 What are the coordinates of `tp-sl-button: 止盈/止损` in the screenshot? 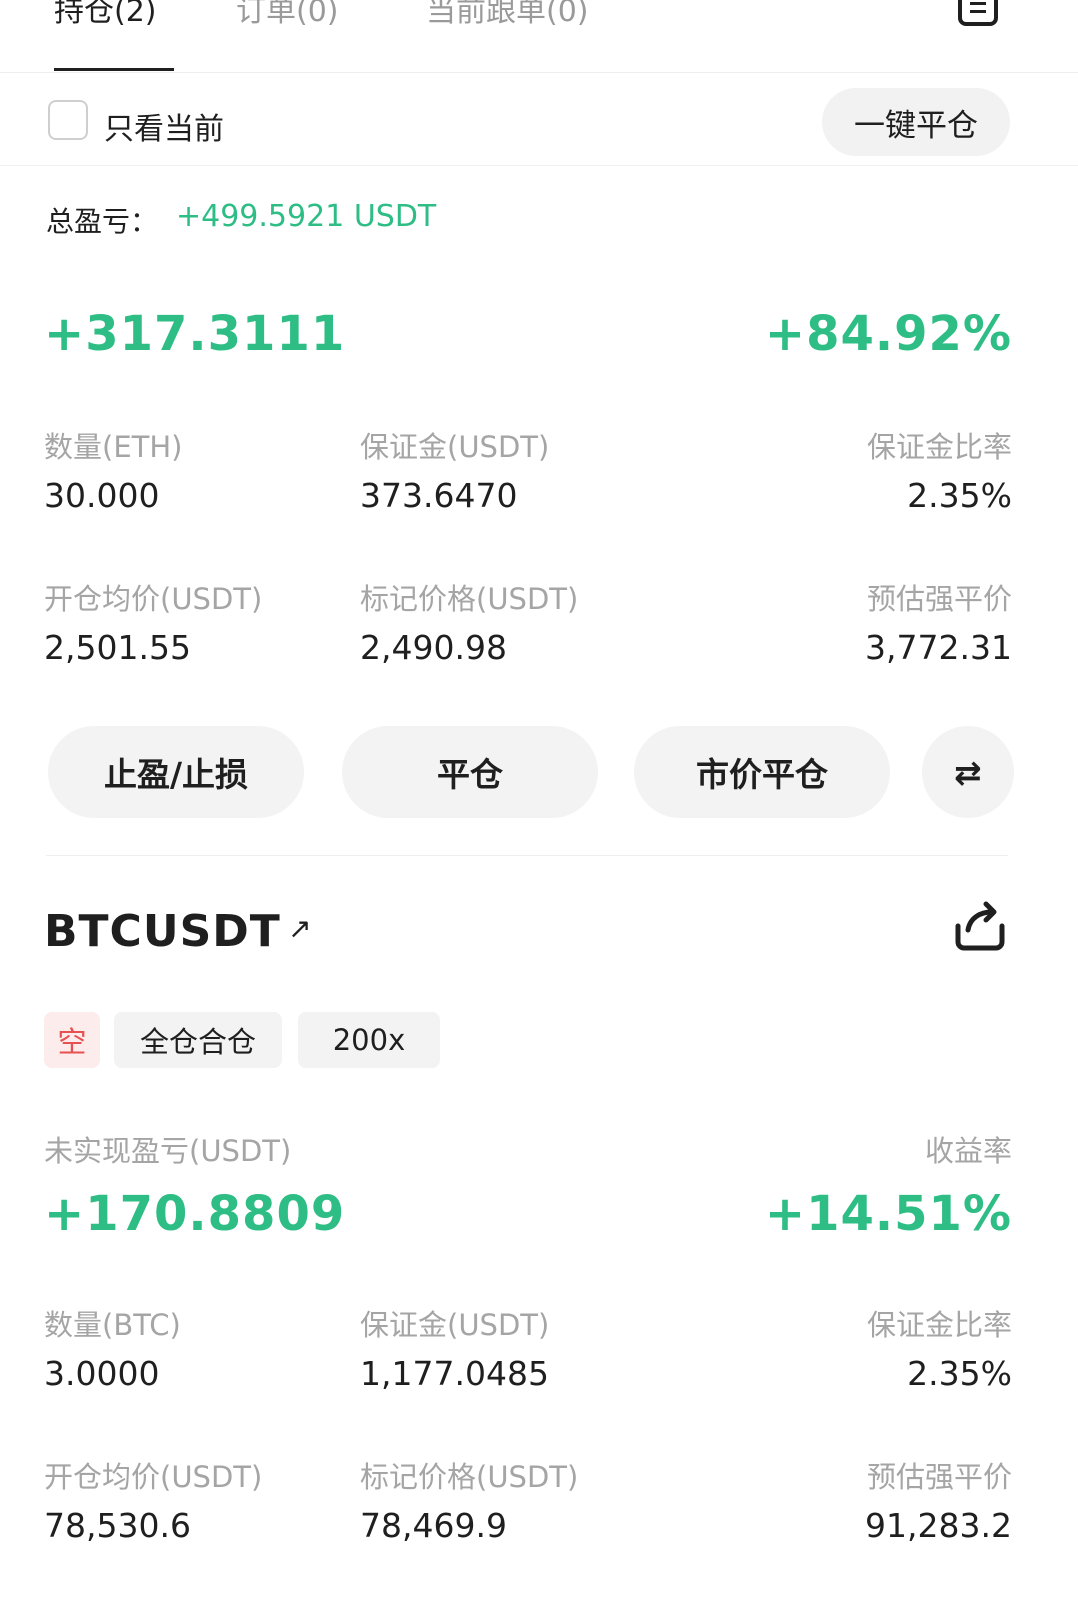 It's located at (176, 772).